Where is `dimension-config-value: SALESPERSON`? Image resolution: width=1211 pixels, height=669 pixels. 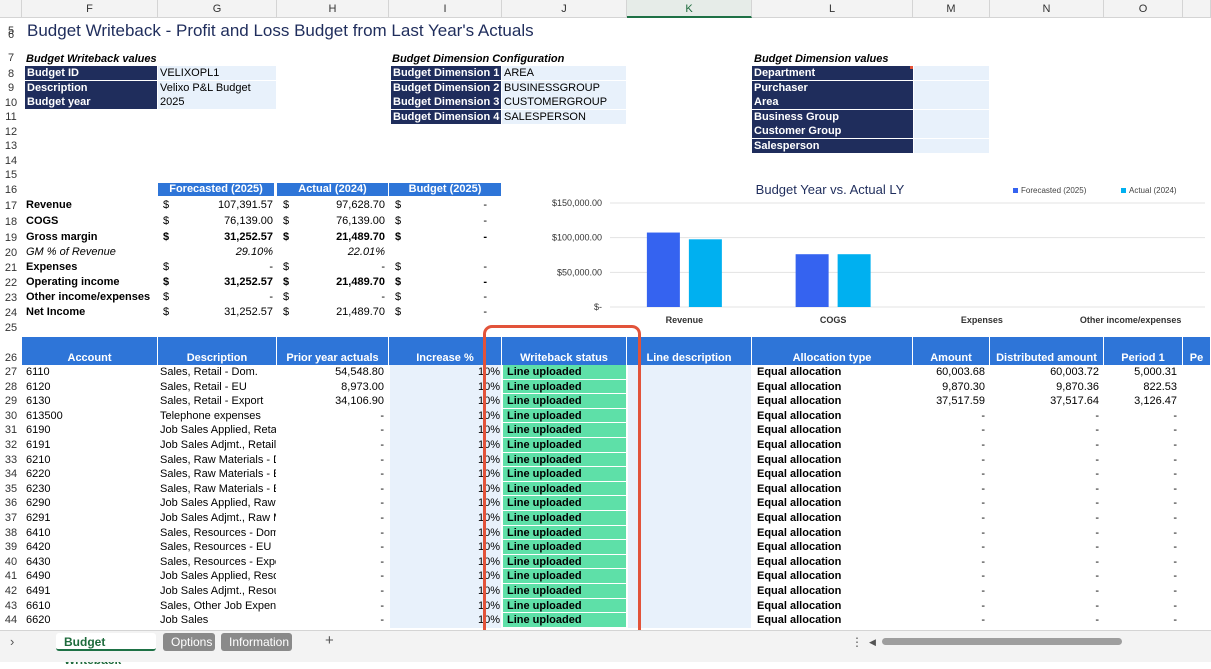 dimension-config-value: SALESPERSON is located at coordinates (564, 116).